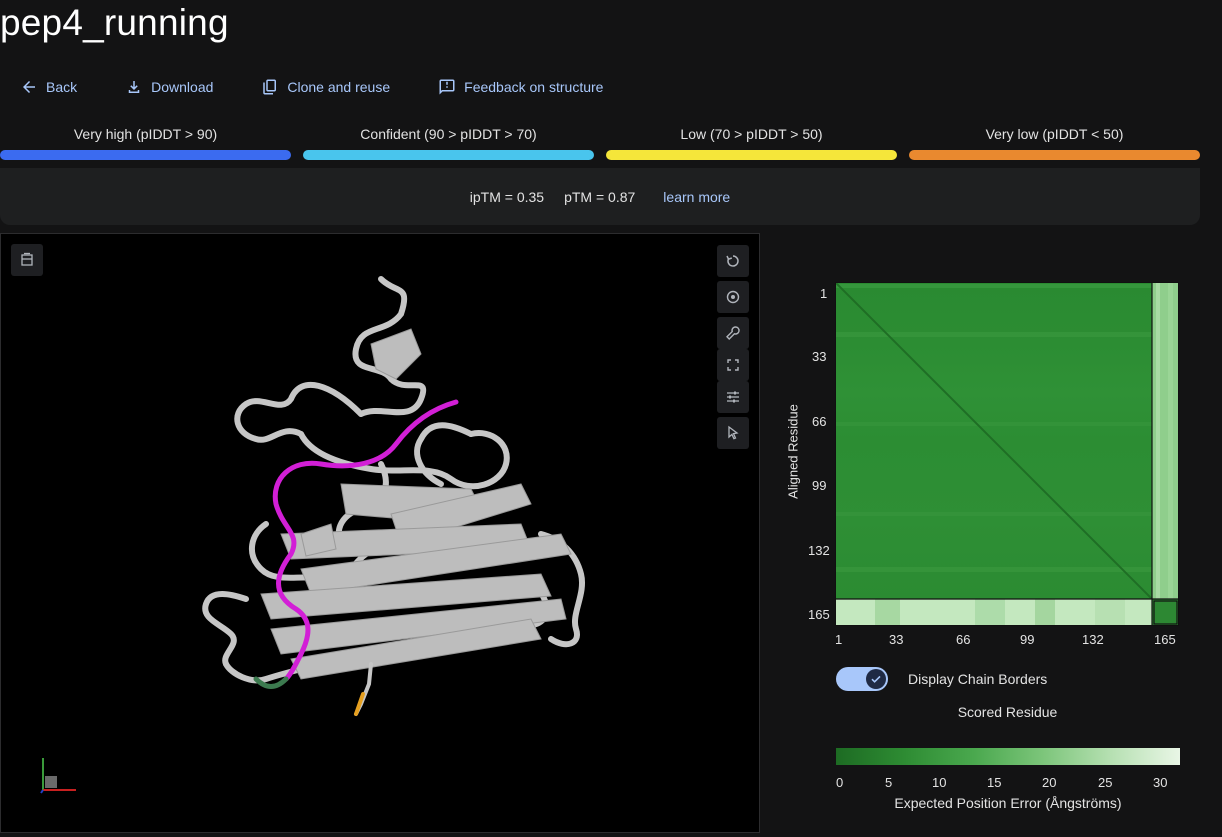  What do you see at coordinates (793, 451) in the screenshot?
I see `y-axis-label: Aligned Residue` at bounding box center [793, 451].